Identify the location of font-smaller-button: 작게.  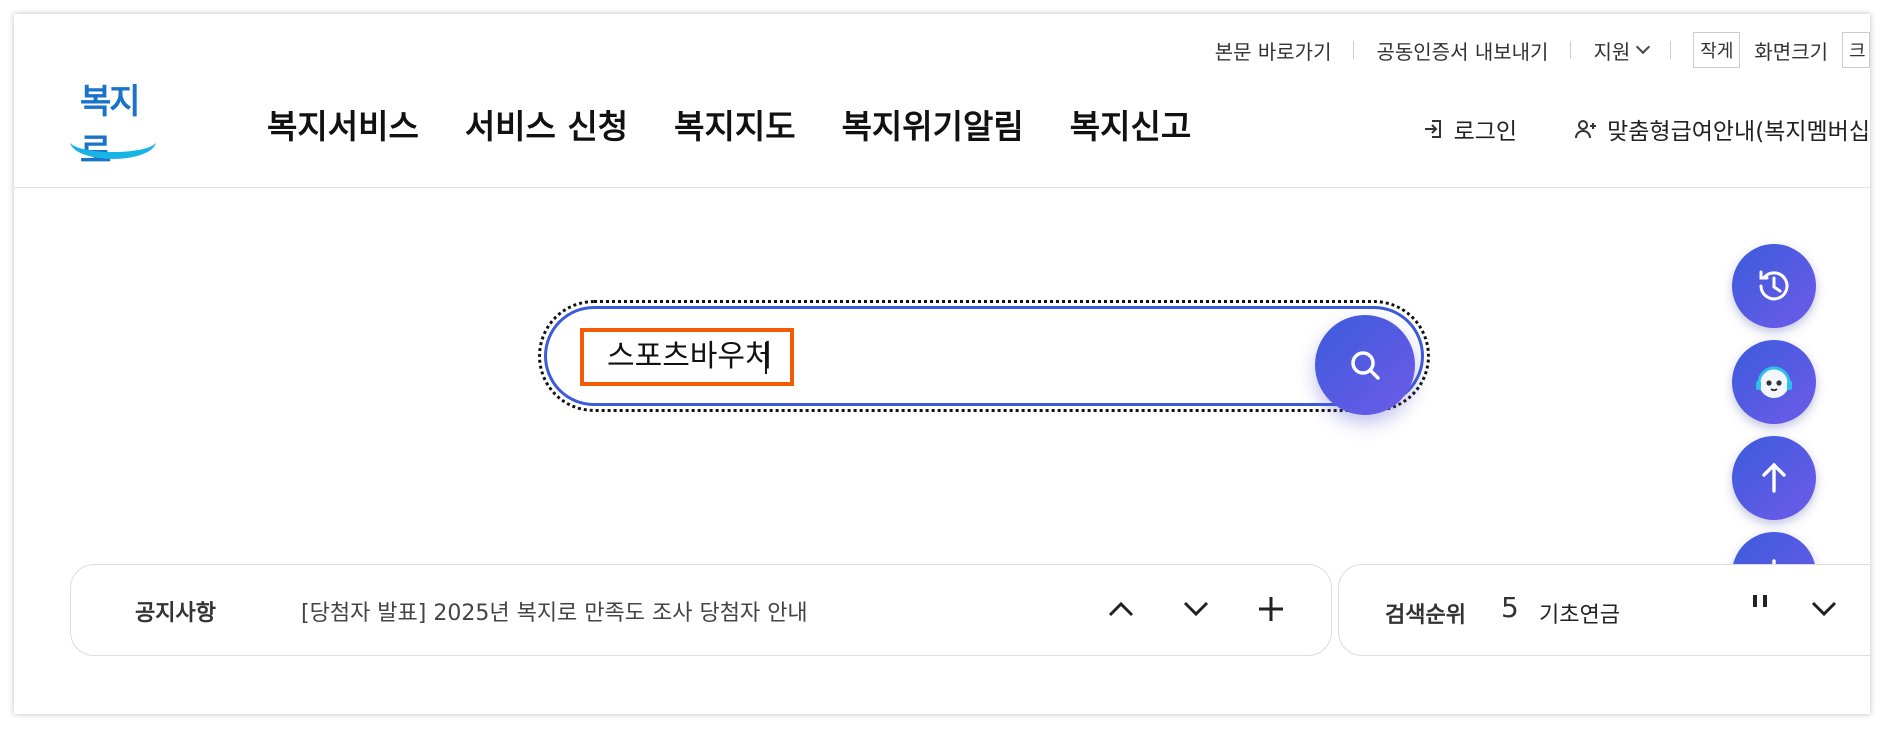
(1717, 50).